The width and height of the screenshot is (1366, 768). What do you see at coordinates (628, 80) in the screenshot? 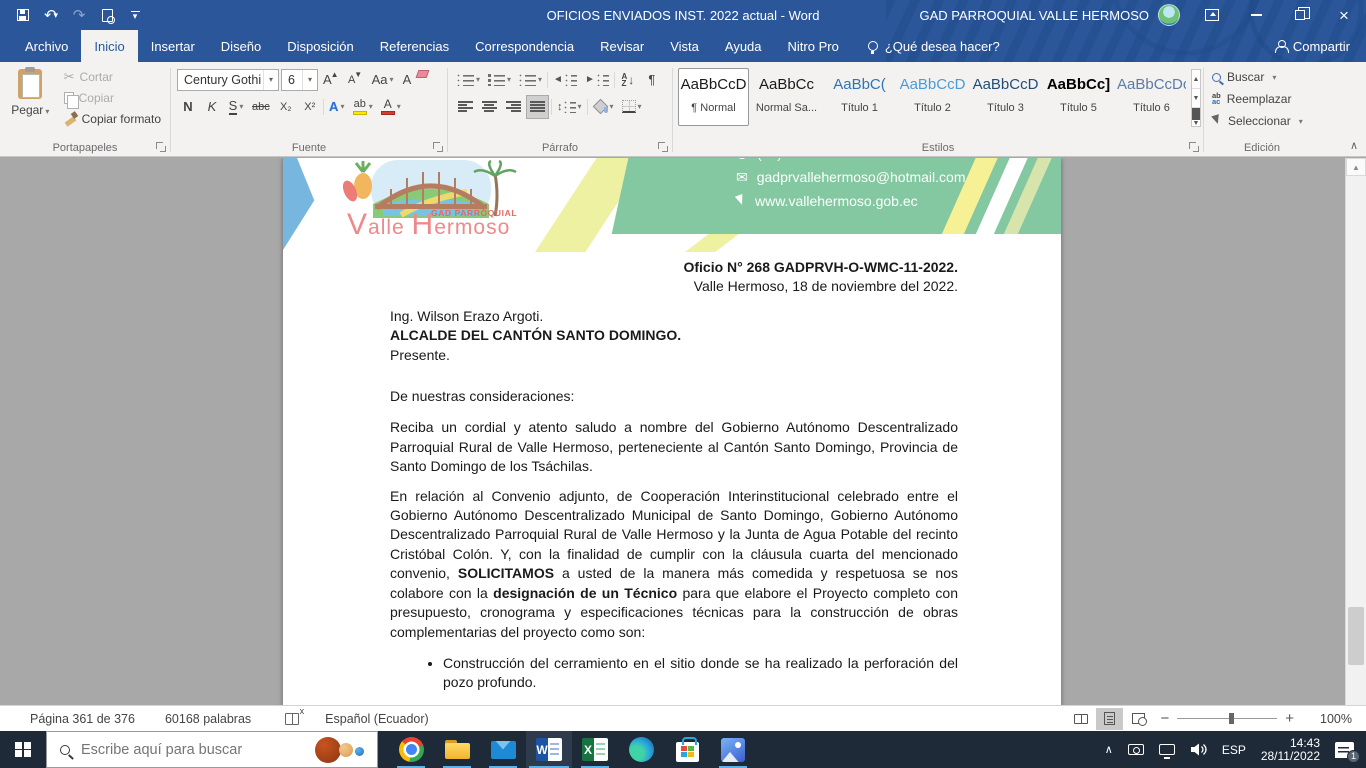
I see `sort-button: A Z ↓` at bounding box center [628, 80].